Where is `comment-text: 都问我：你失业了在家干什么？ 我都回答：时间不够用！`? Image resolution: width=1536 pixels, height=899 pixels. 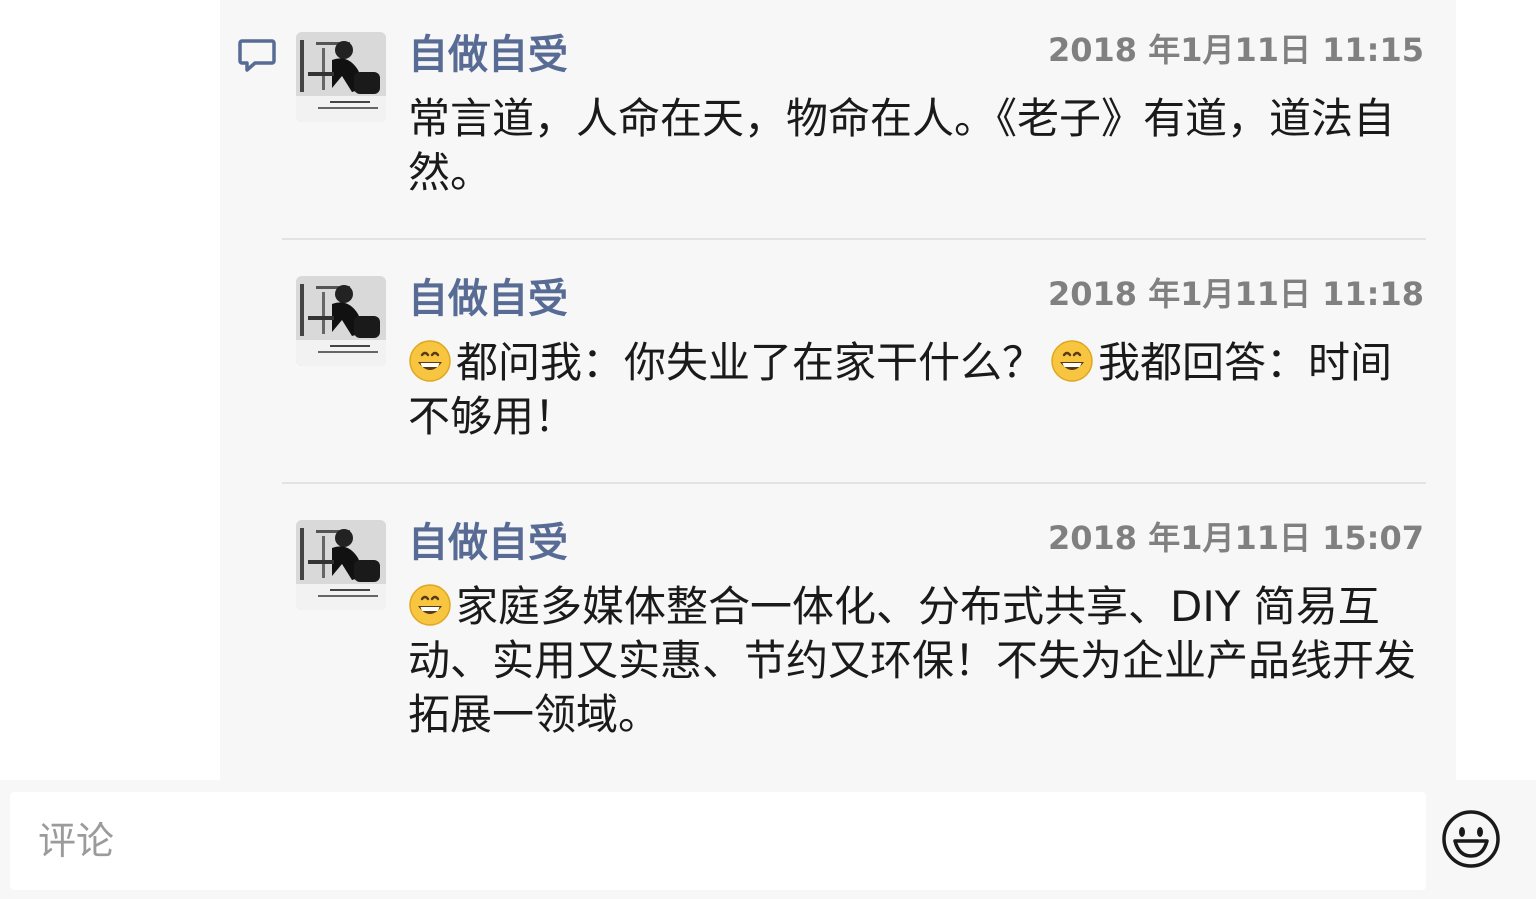
comment-text: 都问我：你失业了在家干什么？ 我都回答：时间不够用！ is located at coordinates (913, 390).